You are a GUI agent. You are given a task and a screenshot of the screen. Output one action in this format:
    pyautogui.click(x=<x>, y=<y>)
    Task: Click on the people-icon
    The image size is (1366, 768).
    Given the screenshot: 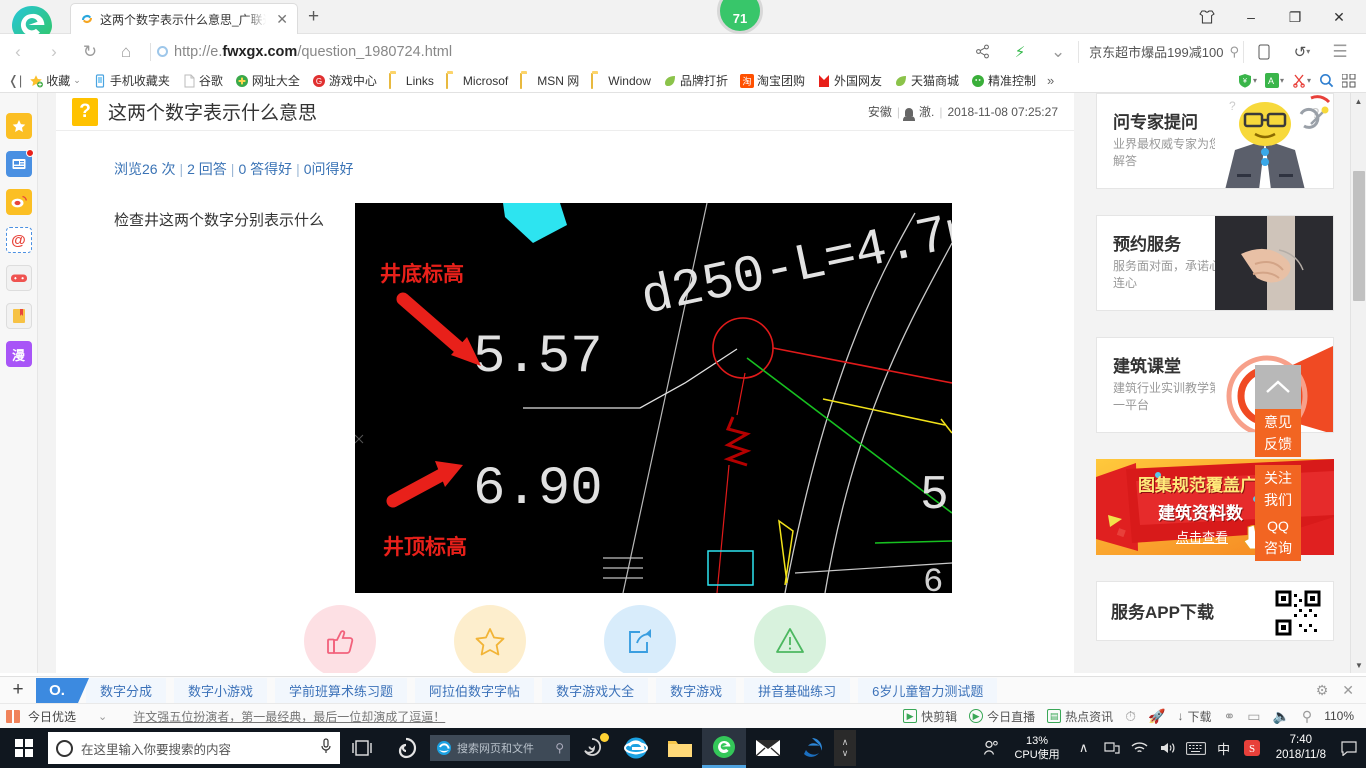 What is the action you would take?
    pyautogui.click(x=990, y=748)
    